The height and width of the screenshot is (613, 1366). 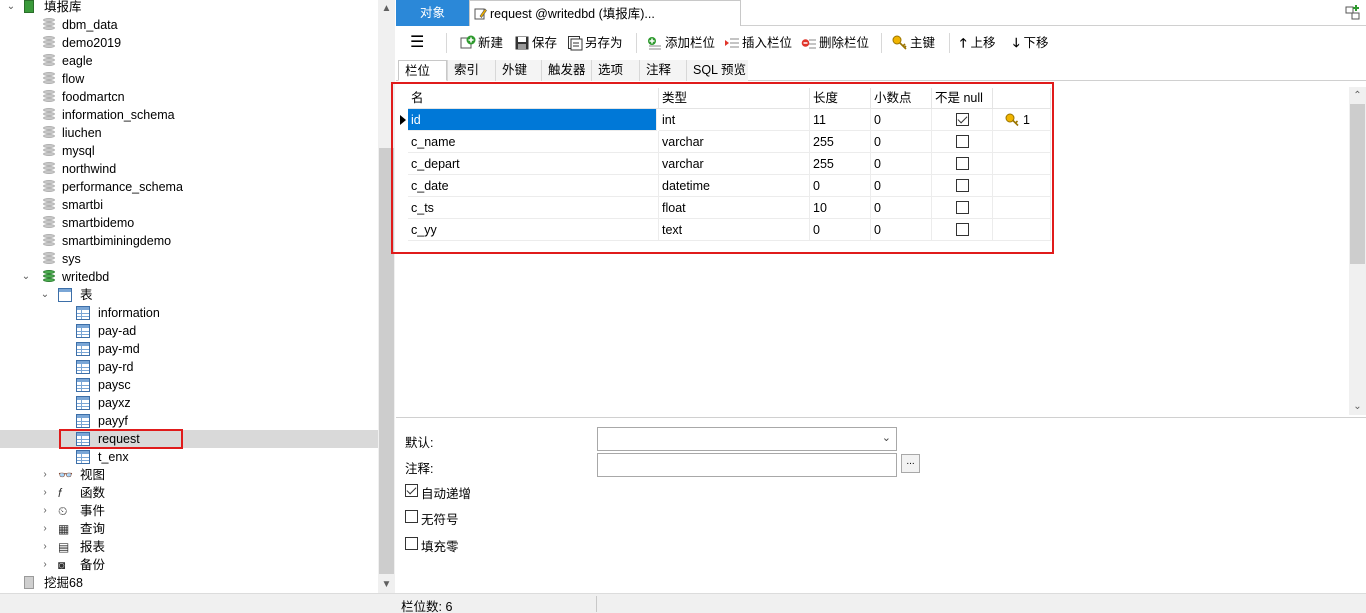 I want to click on cell-type: float, so click(x=734, y=208).